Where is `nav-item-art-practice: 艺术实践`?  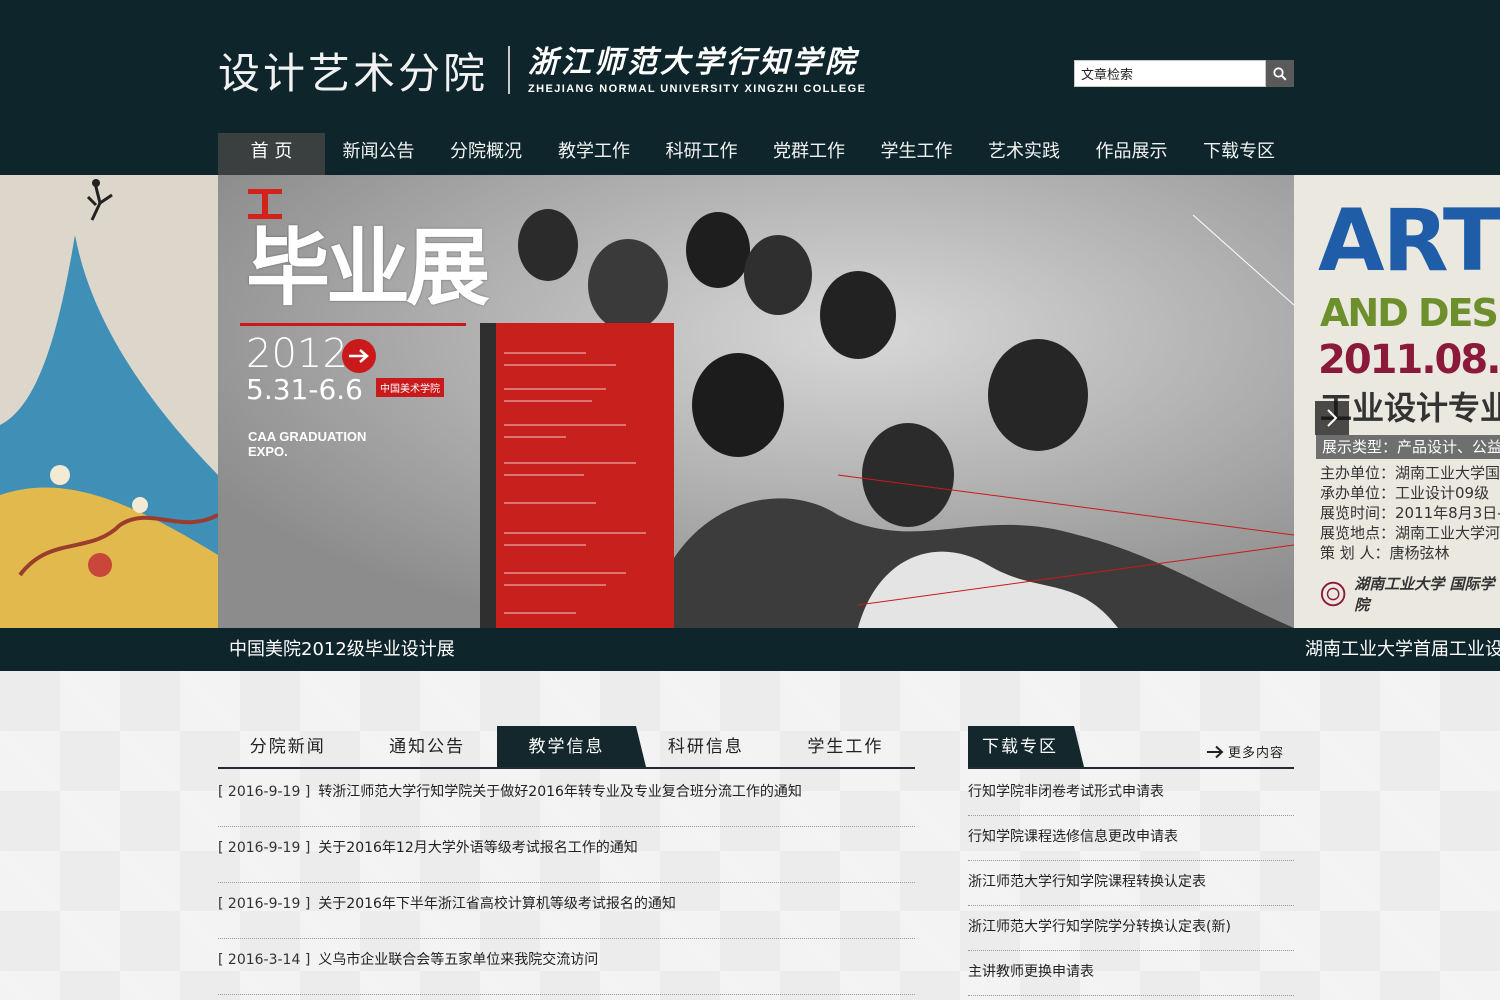
nav-item-art-practice: 艺术实践 is located at coordinates (1024, 154).